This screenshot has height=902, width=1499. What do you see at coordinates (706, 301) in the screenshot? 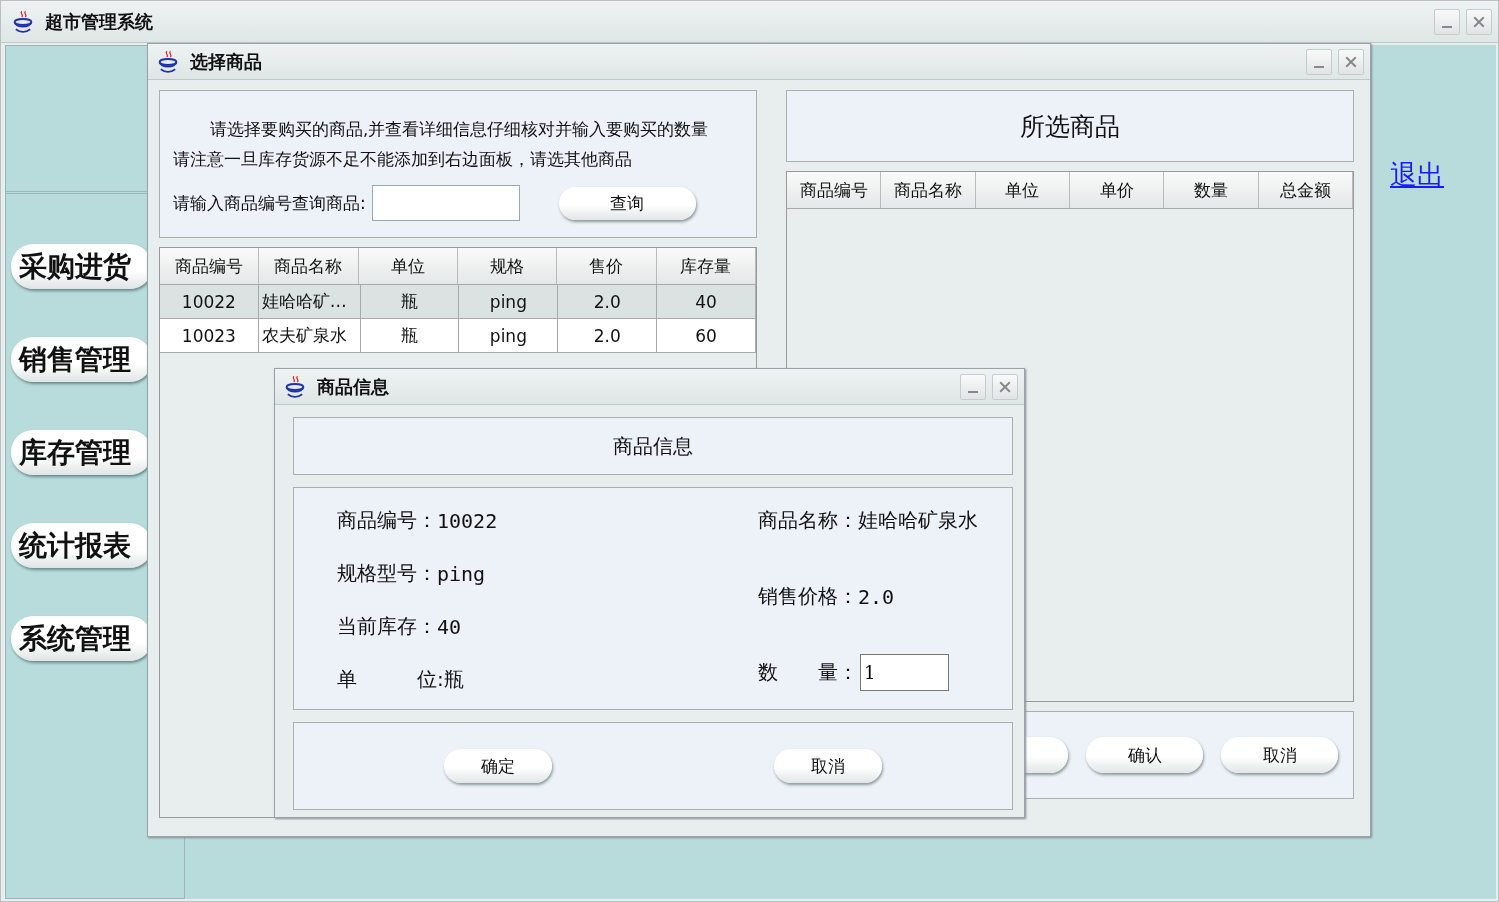
I see `table-cell: 40` at bounding box center [706, 301].